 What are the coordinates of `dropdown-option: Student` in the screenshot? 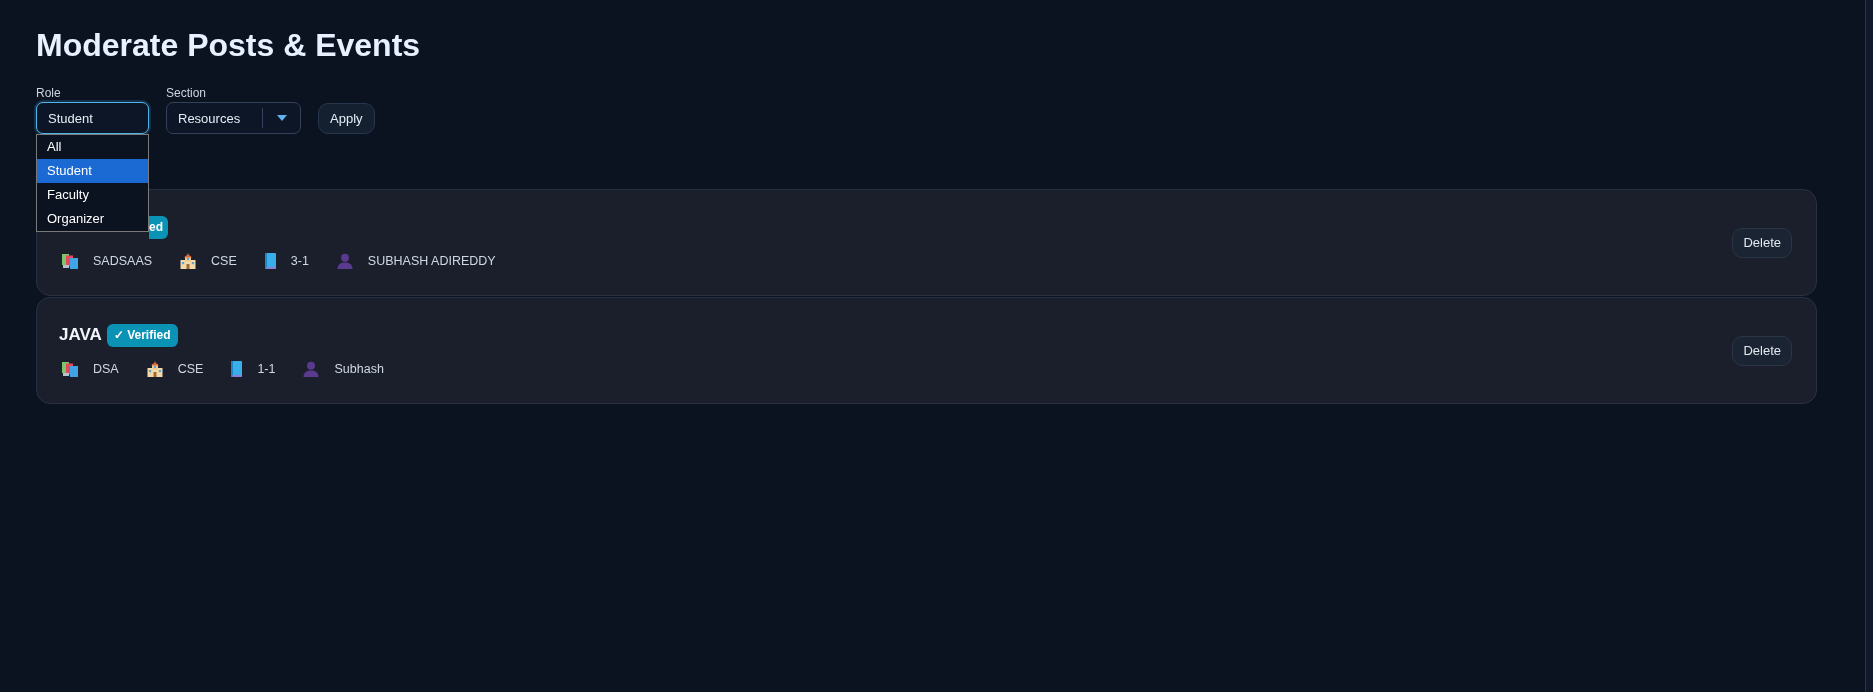 It's located at (92, 171).